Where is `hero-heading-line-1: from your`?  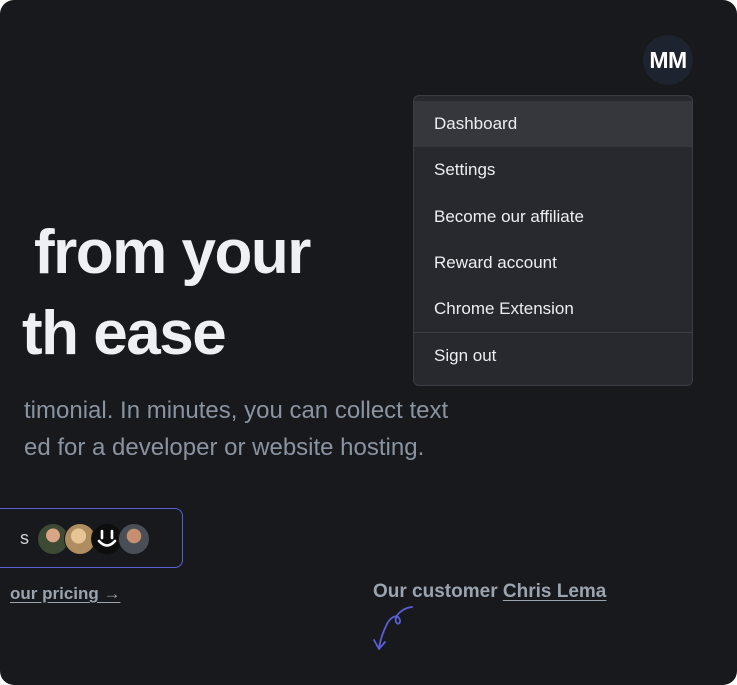
hero-heading-line-1: from your is located at coordinates (172, 252).